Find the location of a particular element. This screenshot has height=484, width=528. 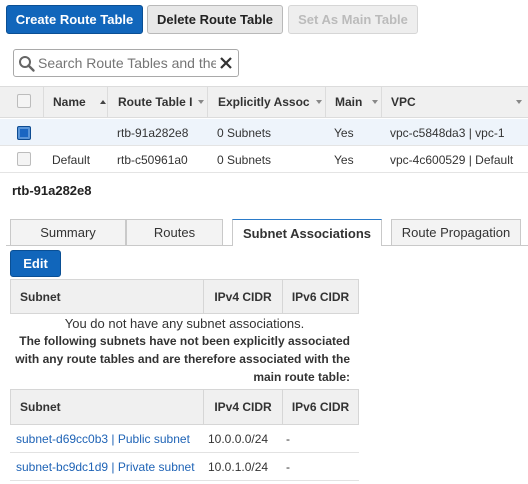

no-associations-message: You do not have any subnet associations. is located at coordinates (184, 323).